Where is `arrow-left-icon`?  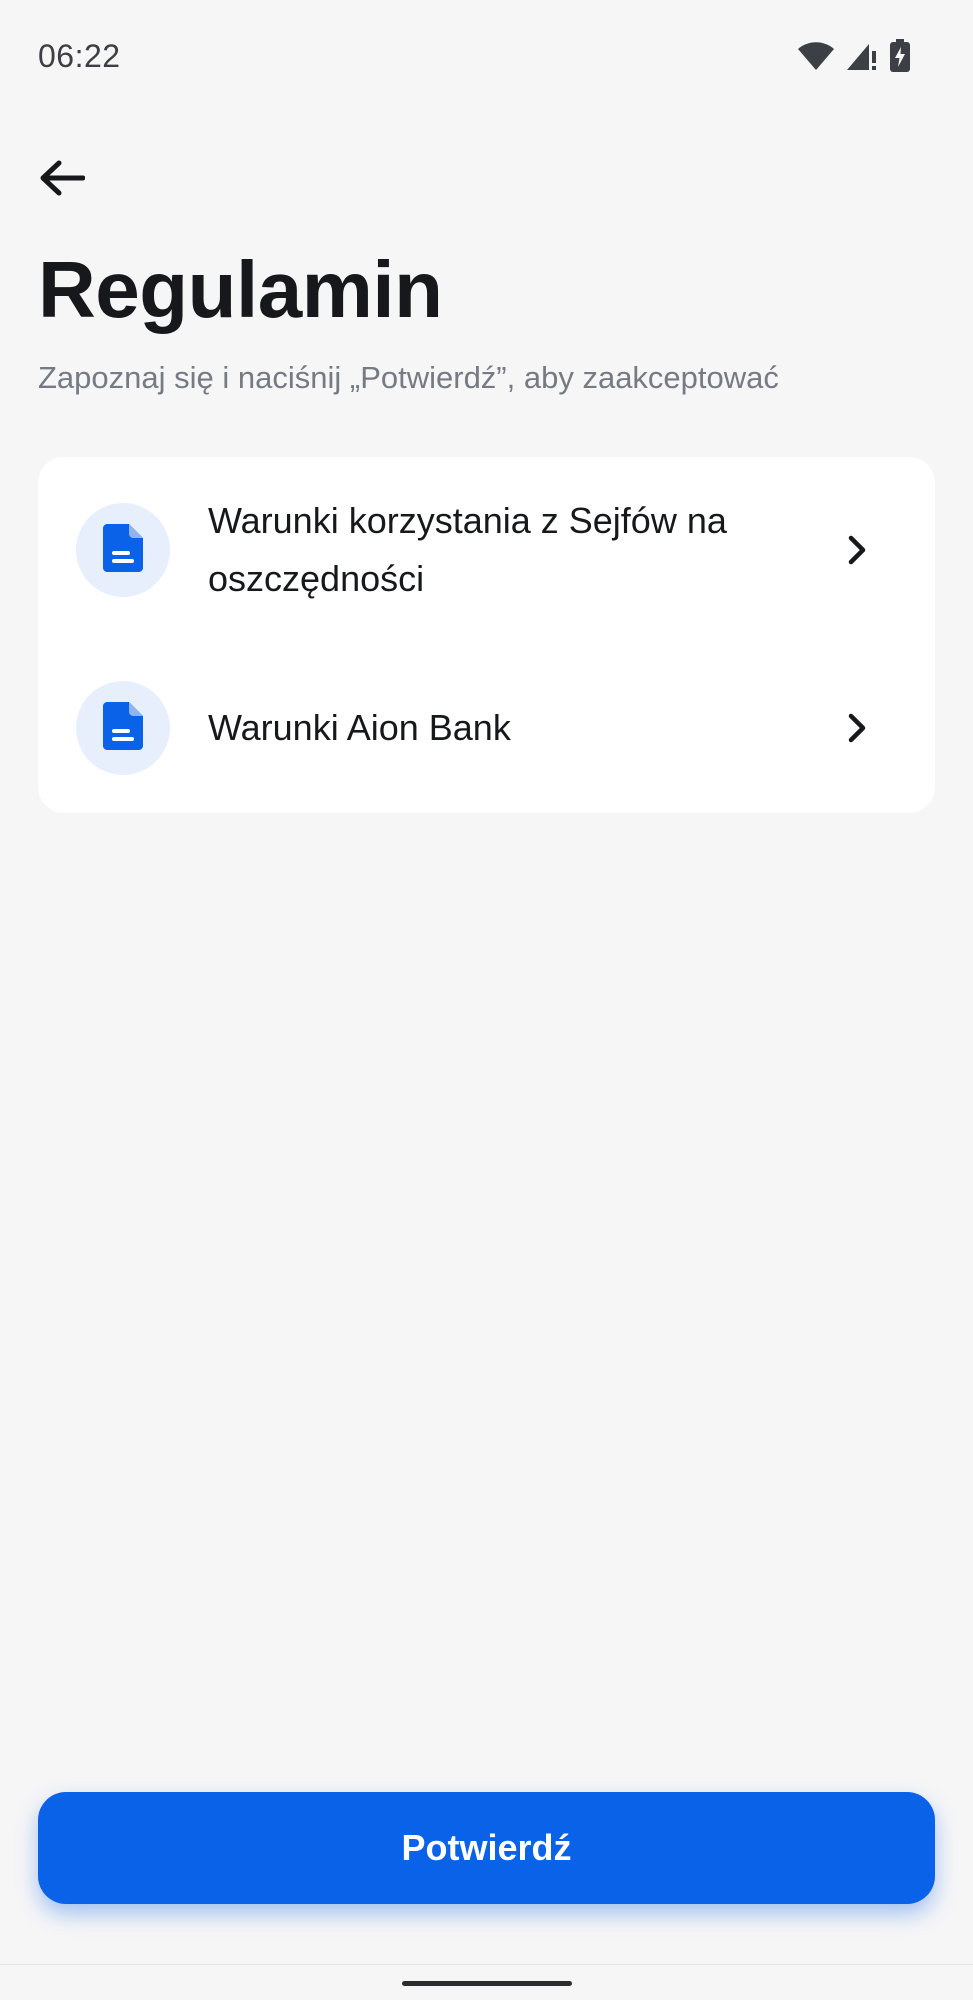
arrow-left-icon is located at coordinates (62, 180).